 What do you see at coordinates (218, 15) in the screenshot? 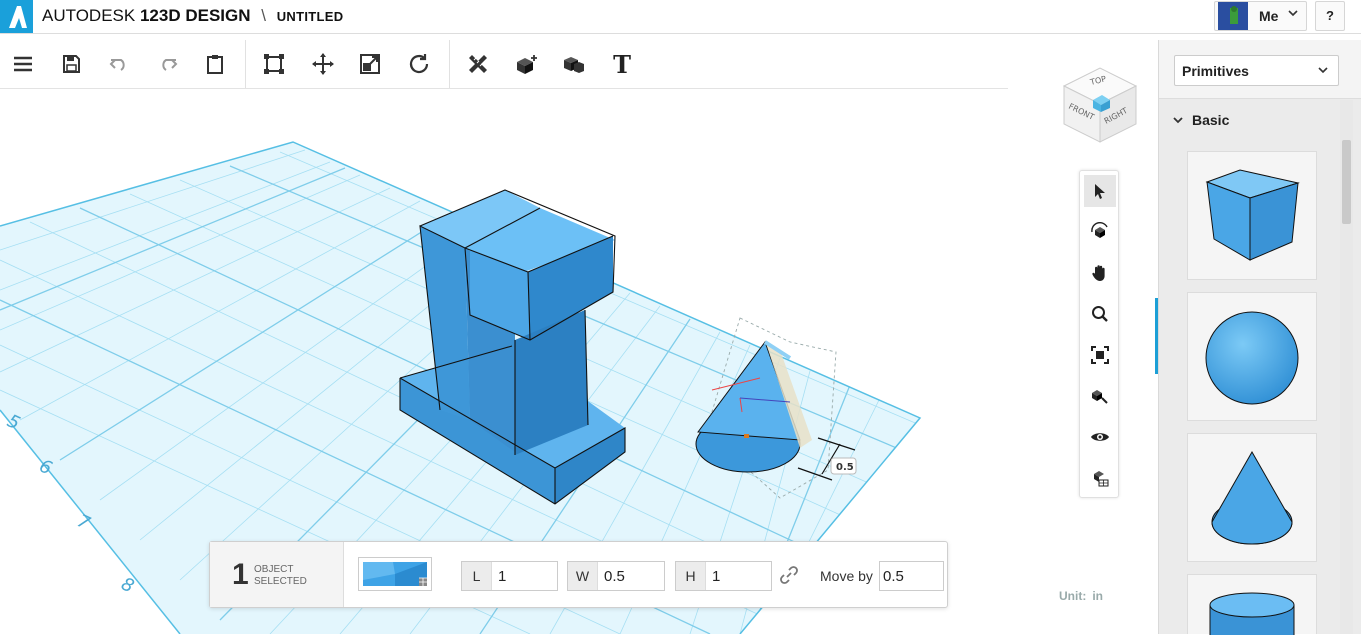
I see `product-suffix: DESIGN` at bounding box center [218, 15].